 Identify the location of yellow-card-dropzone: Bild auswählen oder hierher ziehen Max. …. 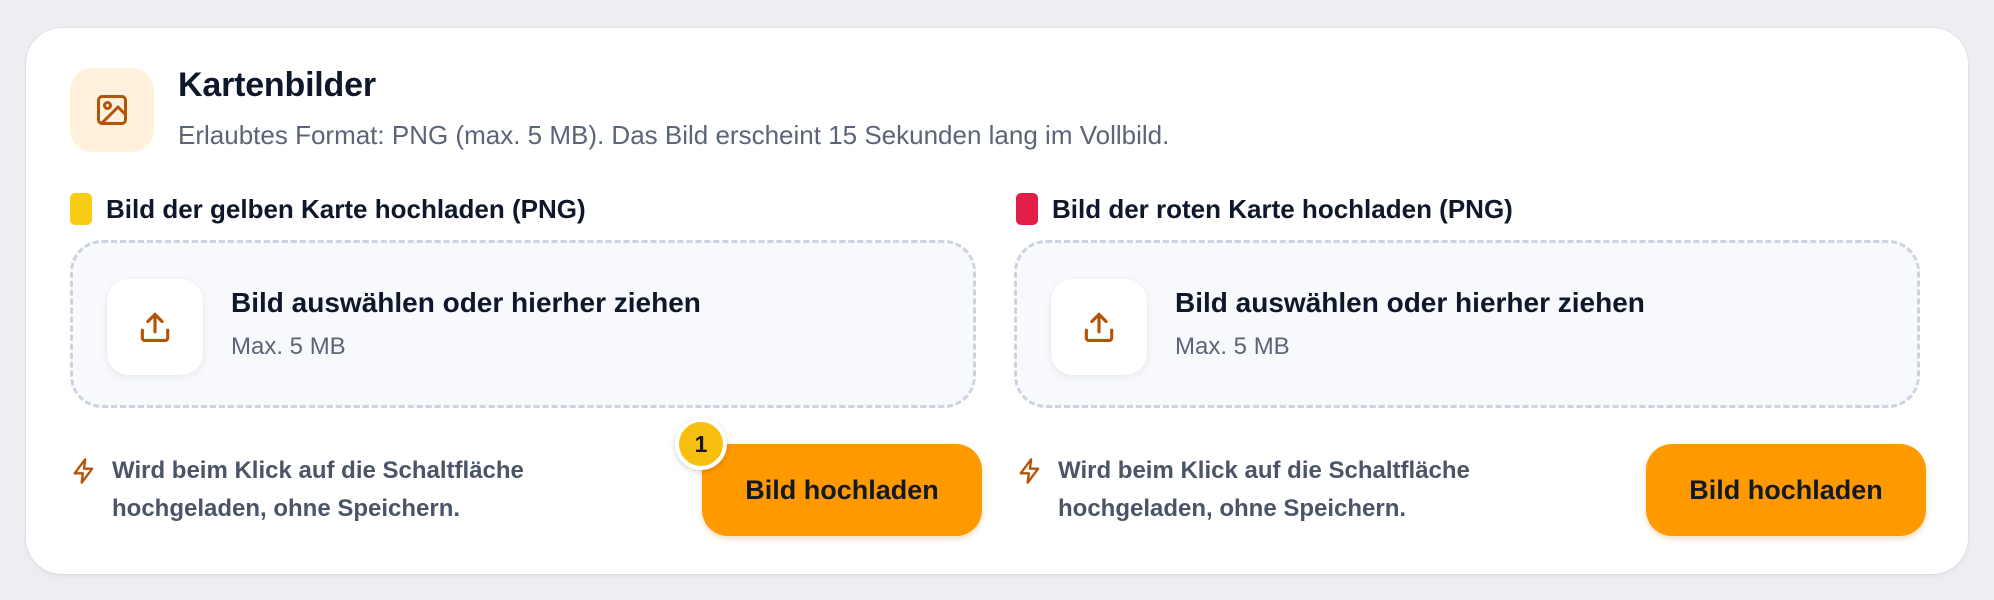
(523, 324).